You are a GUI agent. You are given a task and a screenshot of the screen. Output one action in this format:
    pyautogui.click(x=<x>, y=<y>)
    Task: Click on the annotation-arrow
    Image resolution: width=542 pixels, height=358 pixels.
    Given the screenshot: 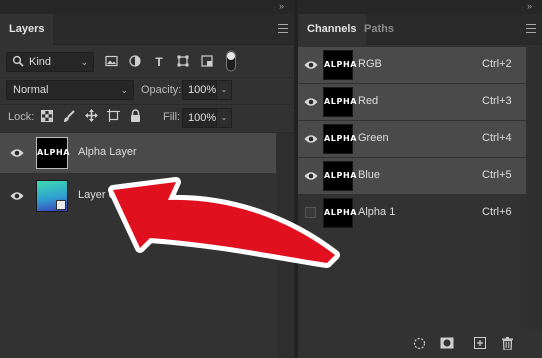 What is the action you would take?
    pyautogui.click(x=224, y=222)
    